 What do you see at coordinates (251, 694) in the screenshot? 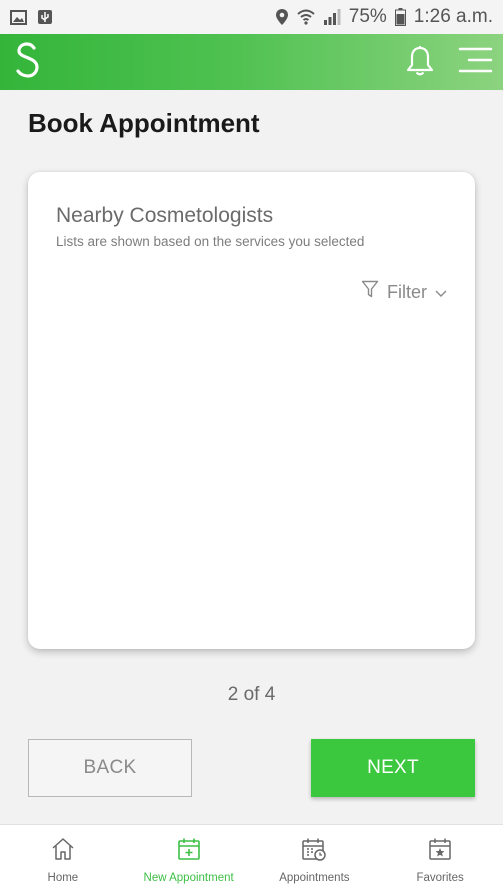
I see `step-indicator: 2 of 4` at bounding box center [251, 694].